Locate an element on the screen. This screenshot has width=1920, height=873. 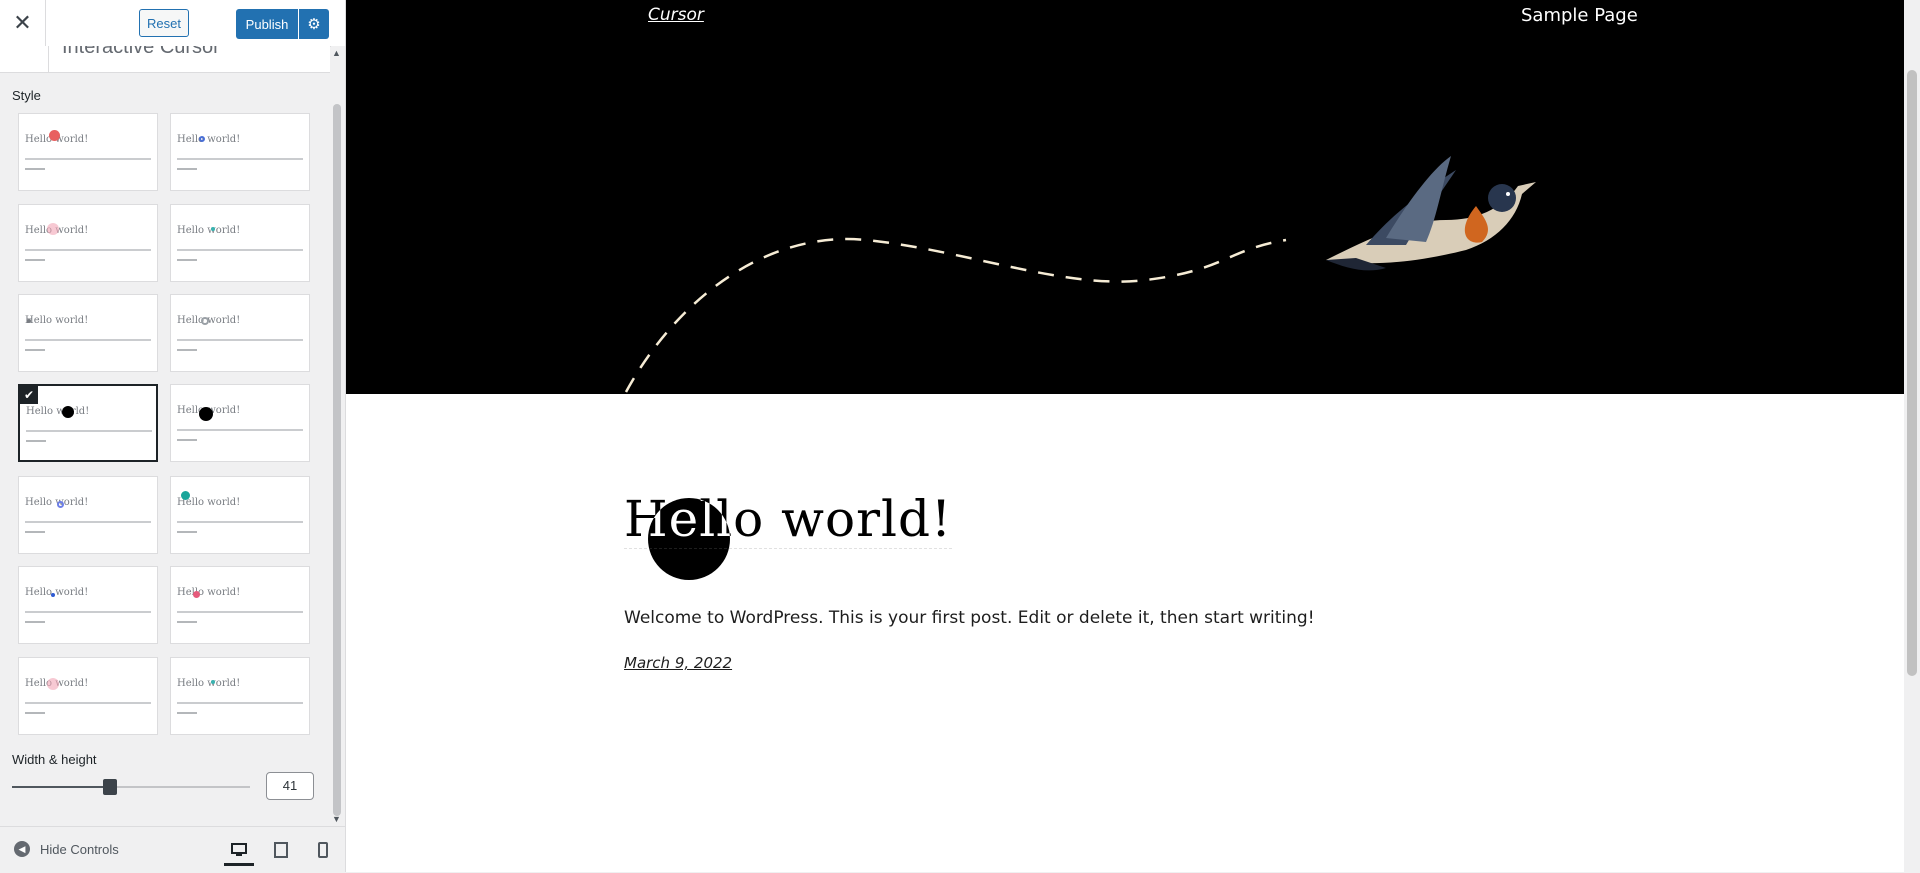
gear-icon: ⚙ is located at coordinates (314, 24).